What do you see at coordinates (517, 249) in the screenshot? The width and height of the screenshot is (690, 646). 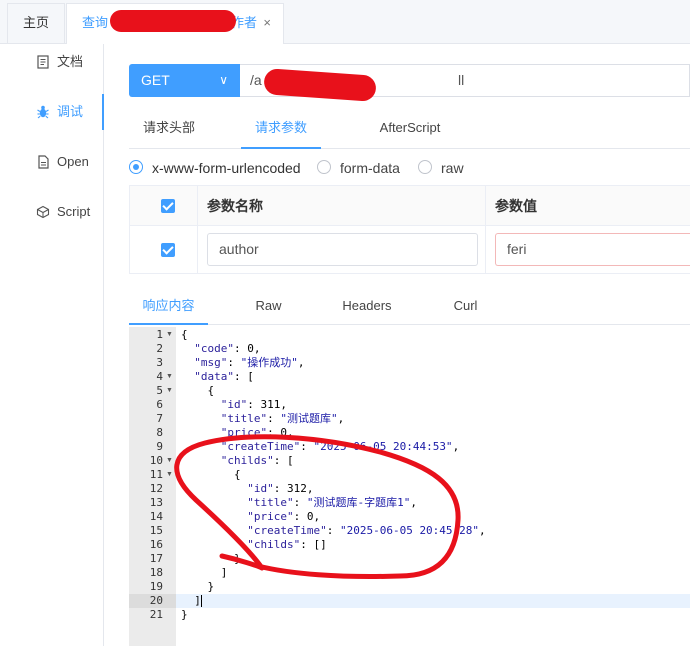 I see `param-value-text: feri` at bounding box center [517, 249].